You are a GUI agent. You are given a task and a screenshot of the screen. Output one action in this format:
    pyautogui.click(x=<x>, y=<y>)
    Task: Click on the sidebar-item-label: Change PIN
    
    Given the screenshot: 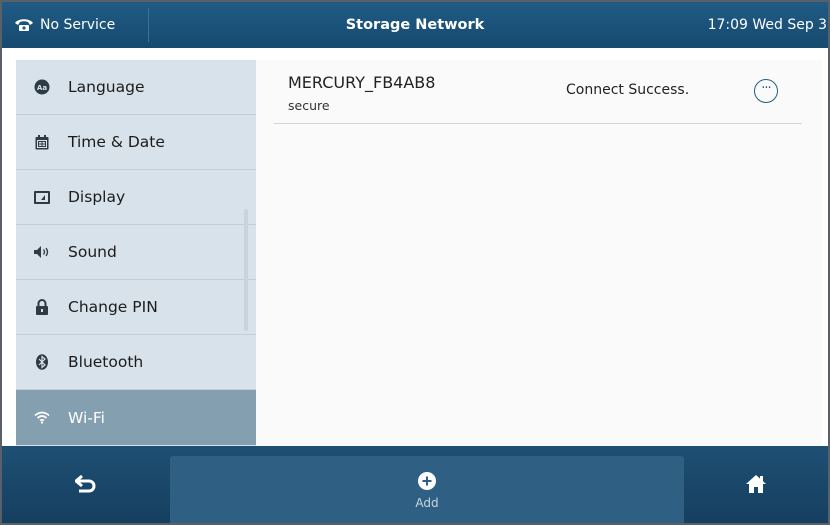 What is the action you would take?
    pyautogui.click(x=113, y=307)
    